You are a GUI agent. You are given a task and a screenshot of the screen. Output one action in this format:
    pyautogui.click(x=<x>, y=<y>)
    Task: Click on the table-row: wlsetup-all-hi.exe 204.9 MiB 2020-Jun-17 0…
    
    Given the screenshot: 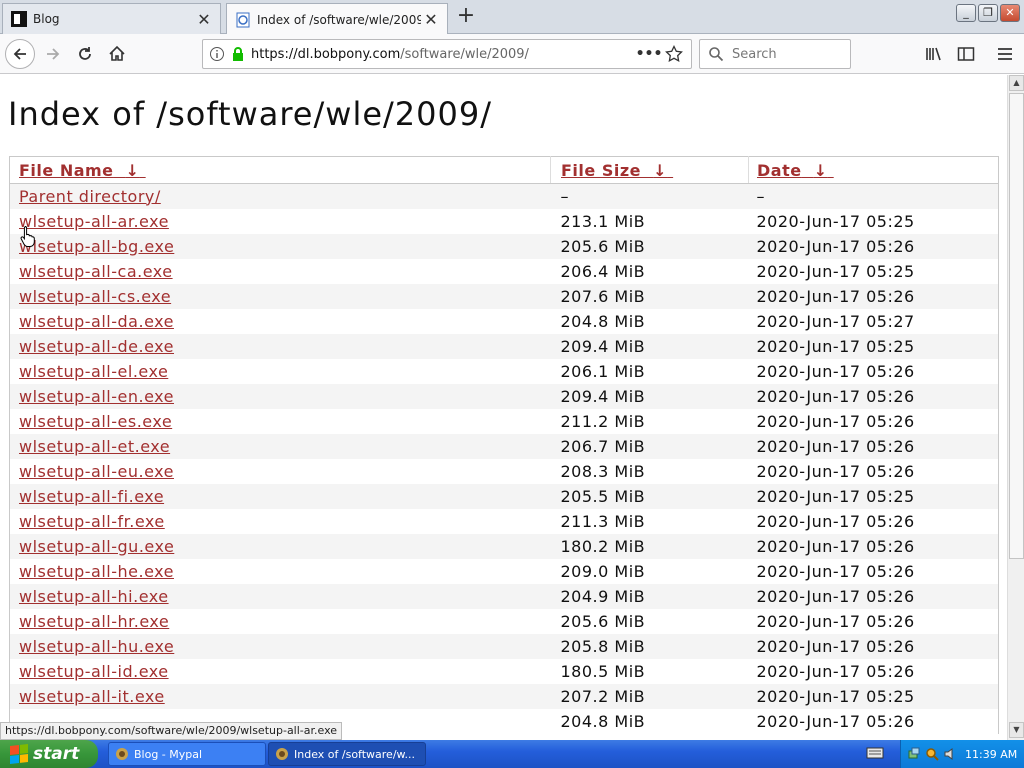 What is the action you would take?
    pyautogui.click(x=504, y=596)
    